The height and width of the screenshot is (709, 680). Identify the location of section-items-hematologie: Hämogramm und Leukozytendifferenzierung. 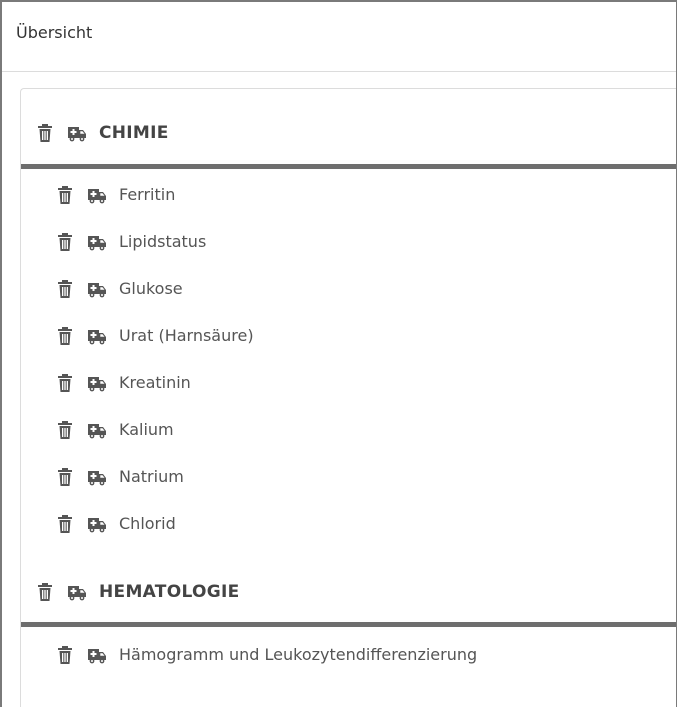
(348, 659).